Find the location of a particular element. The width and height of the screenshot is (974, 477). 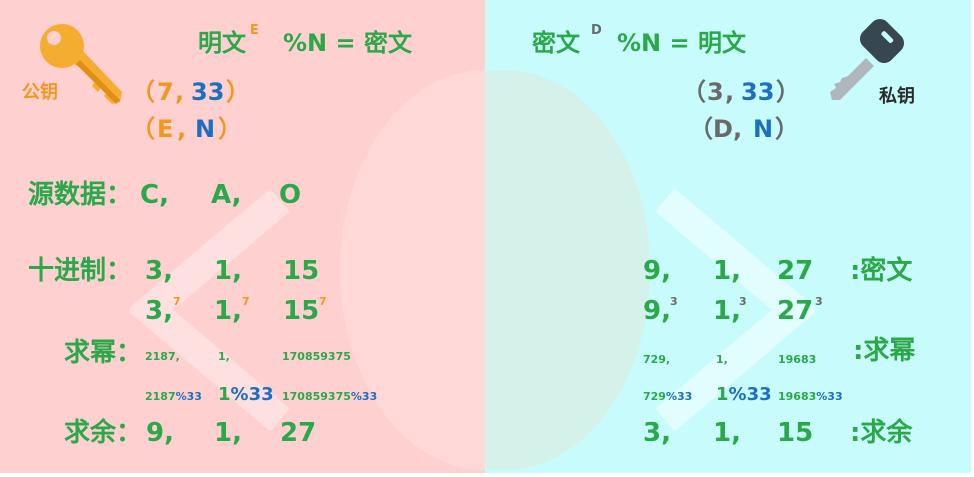

power-label: :求幂 is located at coordinates (884, 351).